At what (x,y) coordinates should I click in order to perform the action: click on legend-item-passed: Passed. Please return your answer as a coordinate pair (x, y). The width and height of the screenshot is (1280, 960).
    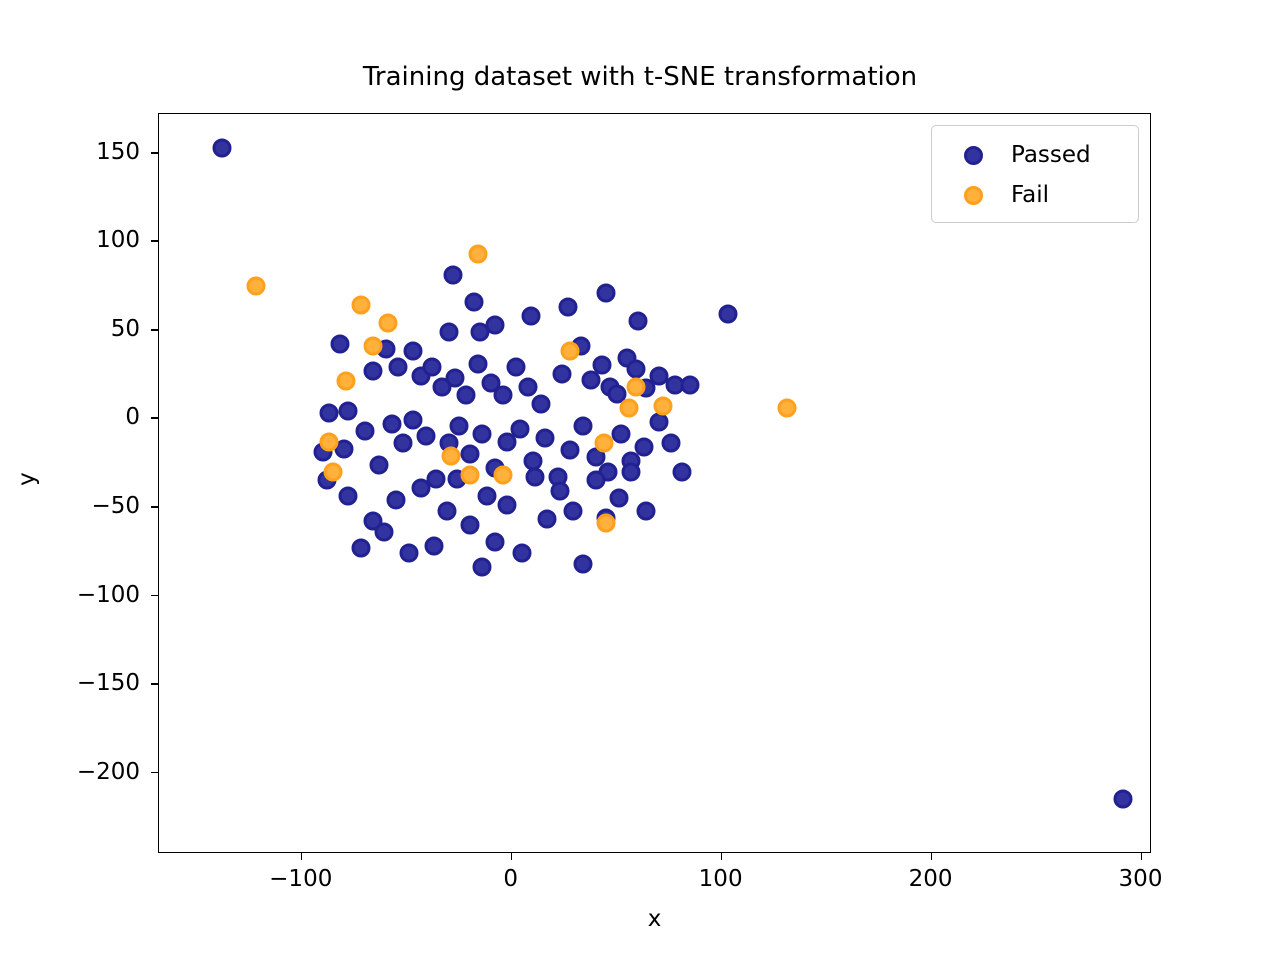
    Looking at the image, I should click on (1035, 155).